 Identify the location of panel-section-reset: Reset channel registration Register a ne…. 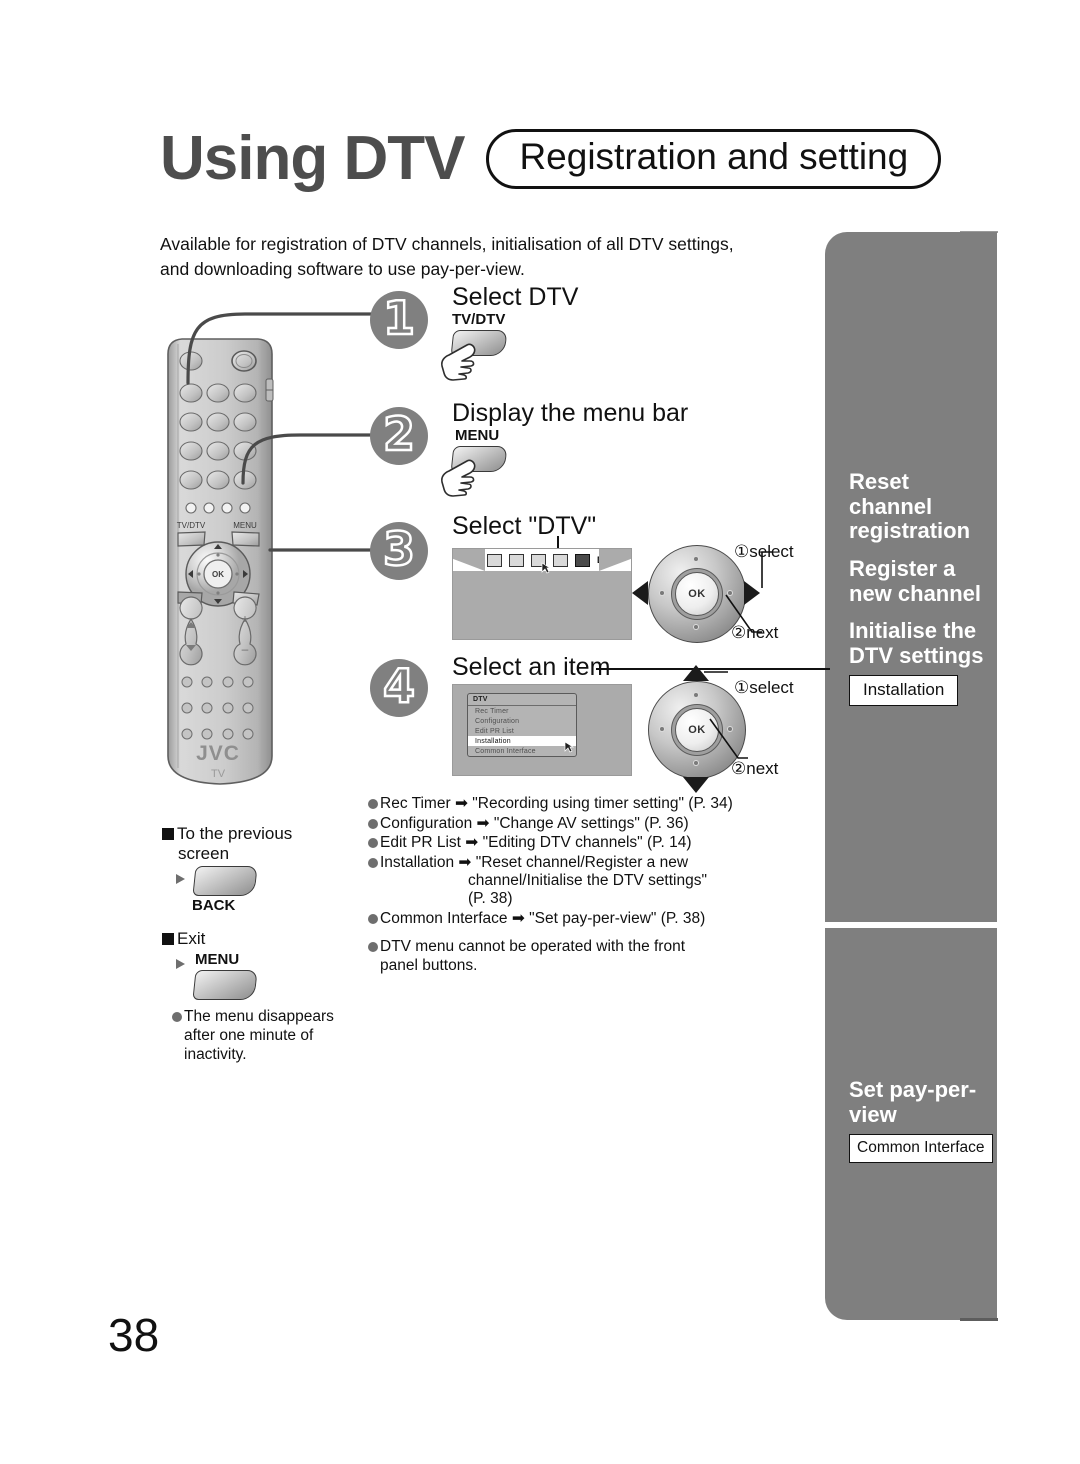
(924, 587).